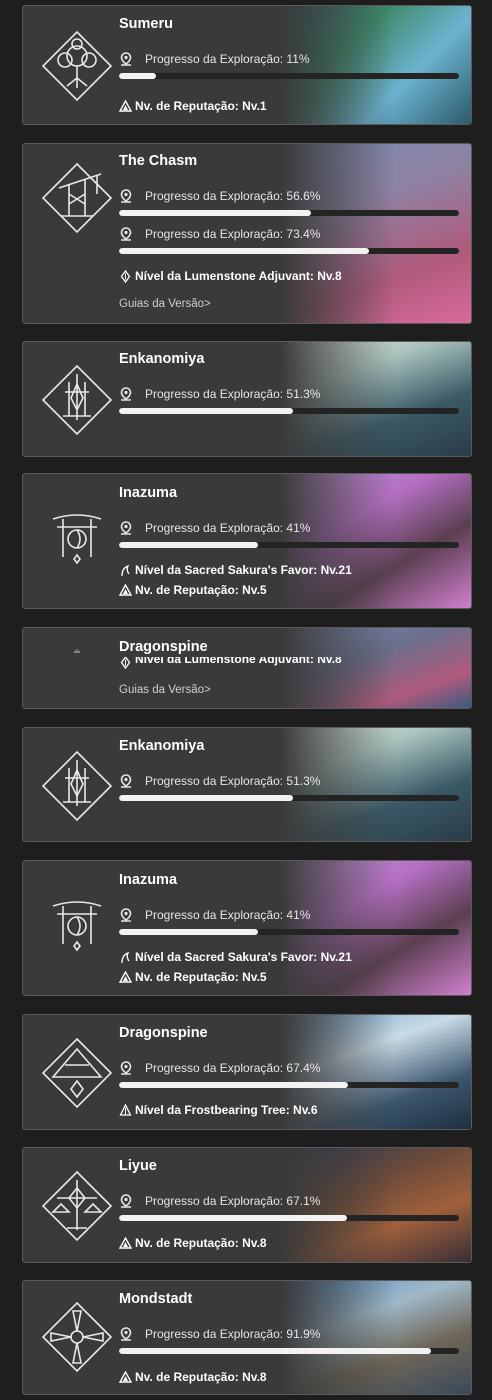  What do you see at coordinates (162, 359) in the screenshot?
I see `region-title: Enkanomiya` at bounding box center [162, 359].